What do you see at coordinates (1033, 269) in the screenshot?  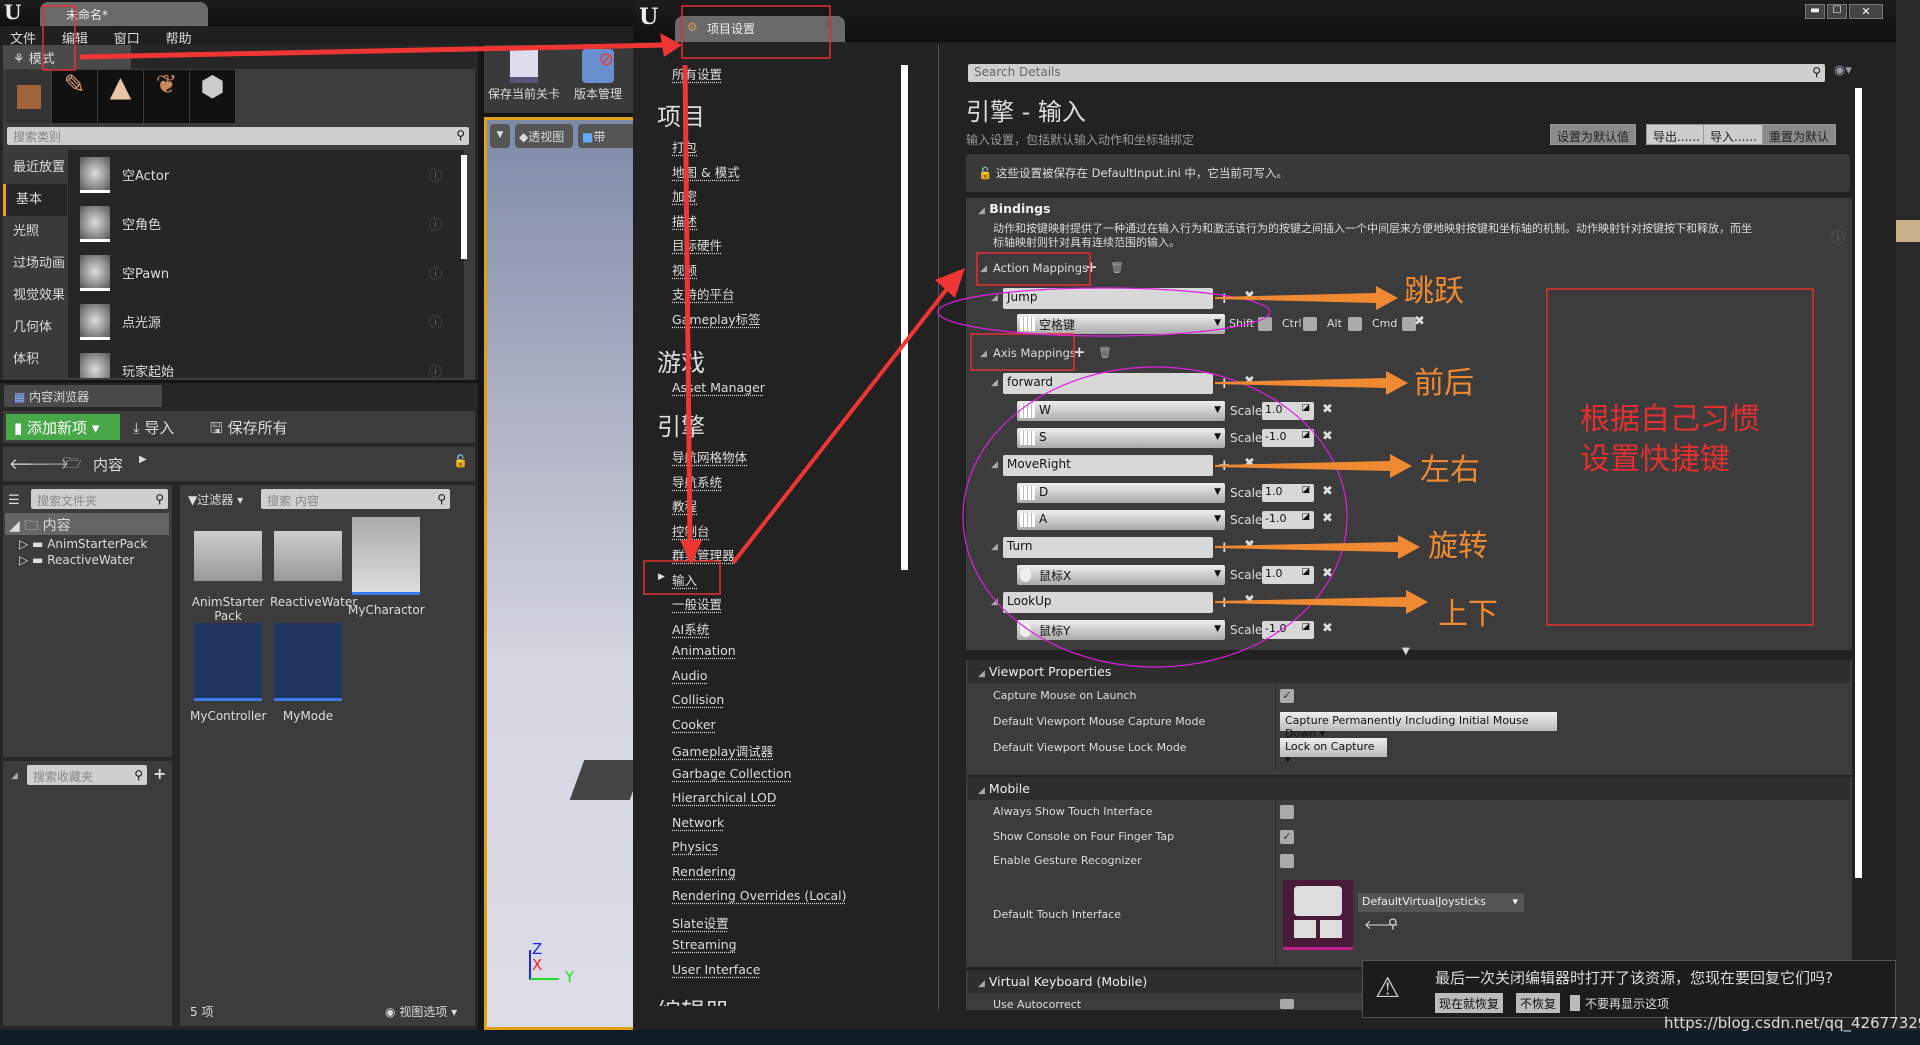 I see `highlight-action-mappings` at bounding box center [1033, 269].